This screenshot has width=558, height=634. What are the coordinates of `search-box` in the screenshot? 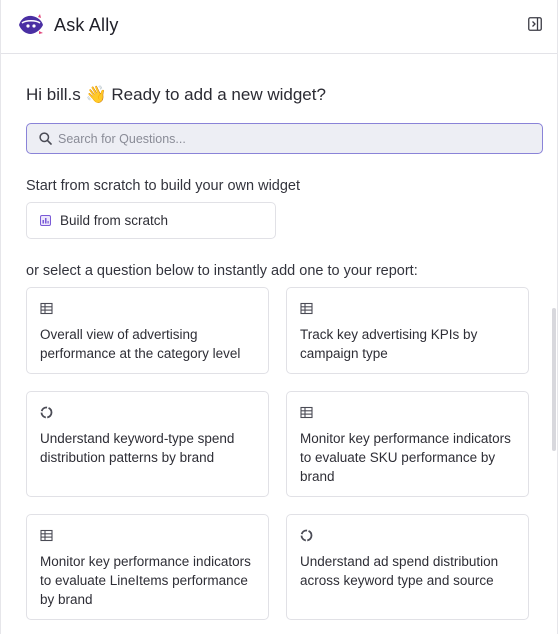 It's located at (284, 138).